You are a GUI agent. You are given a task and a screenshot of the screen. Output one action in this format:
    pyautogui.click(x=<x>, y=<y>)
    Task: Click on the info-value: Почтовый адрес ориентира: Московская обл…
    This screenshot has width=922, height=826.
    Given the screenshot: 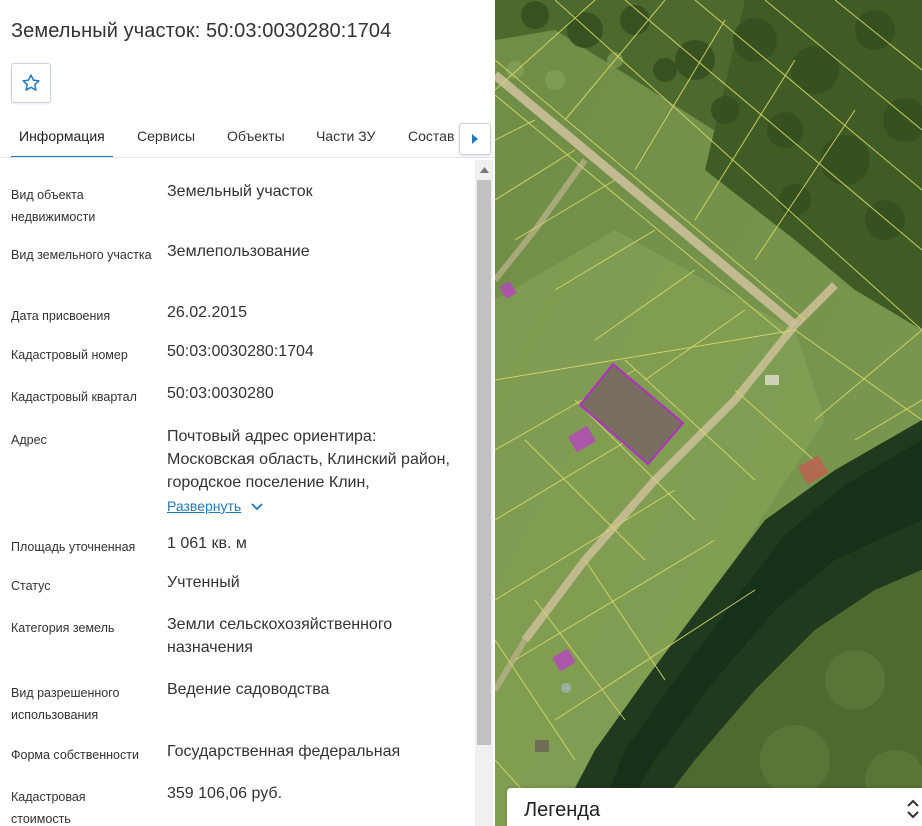 What is the action you would take?
    pyautogui.click(x=308, y=459)
    